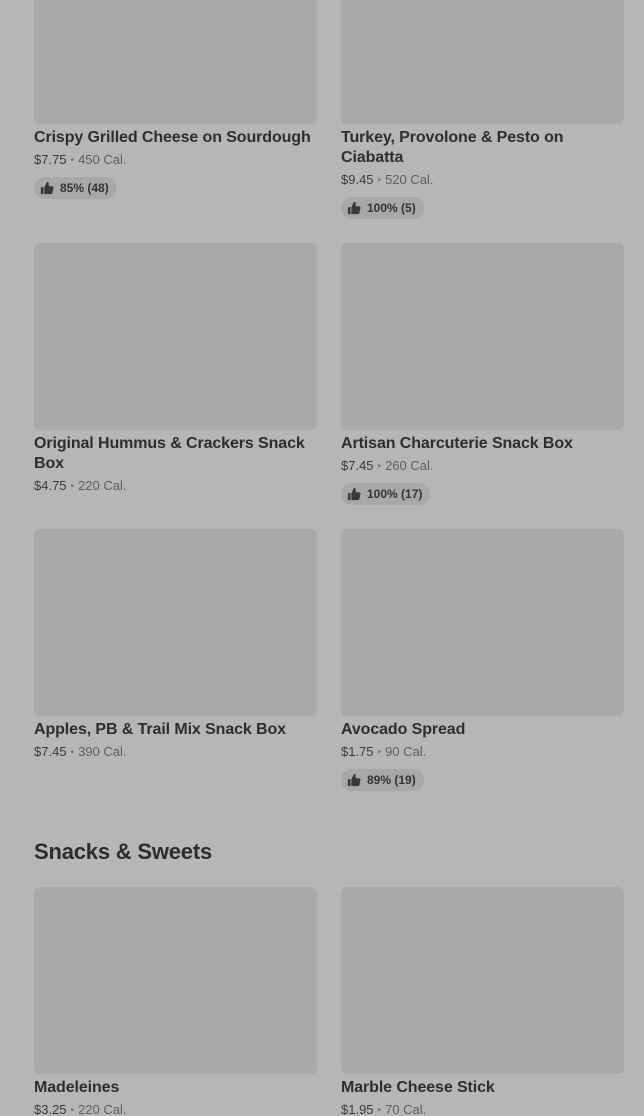 The image size is (644, 1116). What do you see at coordinates (77, 1087) in the screenshot?
I see `item-name: Madeleines` at bounding box center [77, 1087].